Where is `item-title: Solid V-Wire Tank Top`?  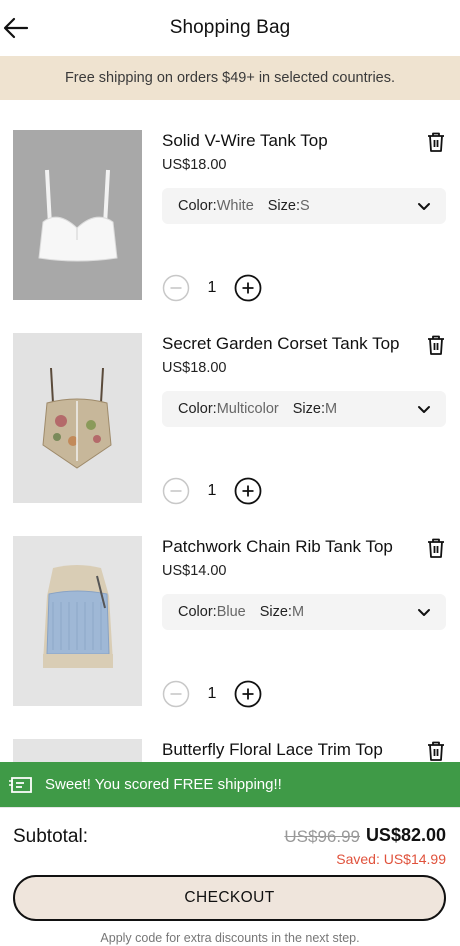
item-title: Solid V-Wire Tank Top is located at coordinates (284, 141).